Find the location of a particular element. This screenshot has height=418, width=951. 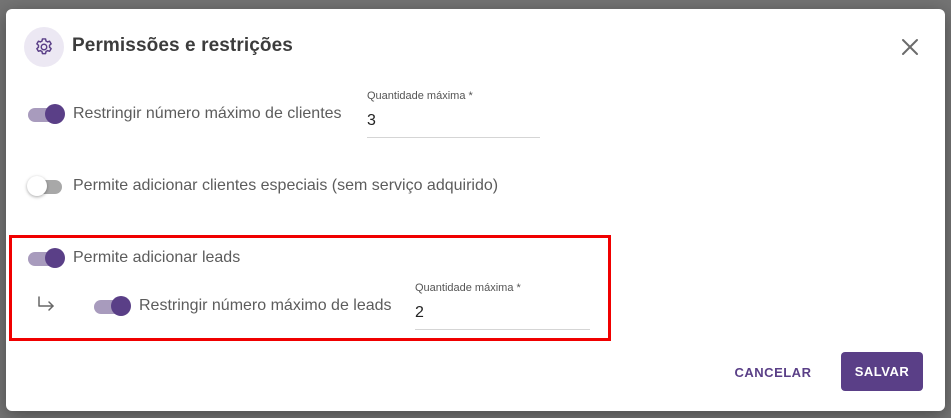

gear-icon is located at coordinates (44, 47).